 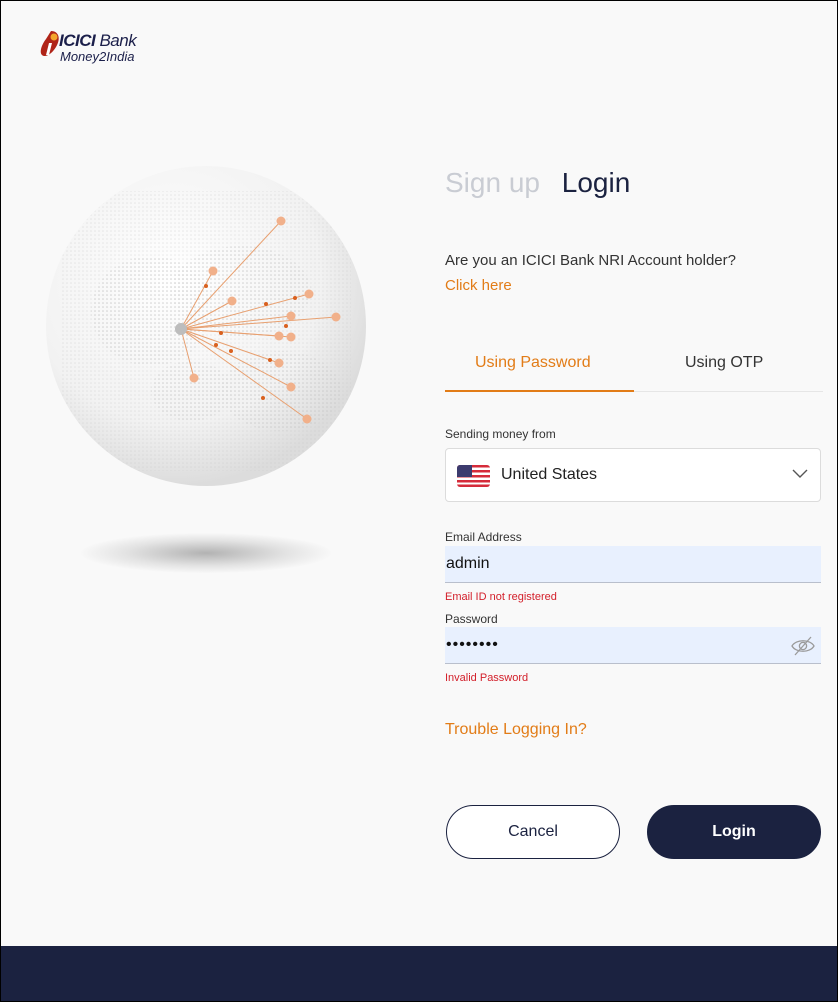 What do you see at coordinates (478, 285) in the screenshot?
I see `nri-click-here-link: Click here` at bounding box center [478, 285].